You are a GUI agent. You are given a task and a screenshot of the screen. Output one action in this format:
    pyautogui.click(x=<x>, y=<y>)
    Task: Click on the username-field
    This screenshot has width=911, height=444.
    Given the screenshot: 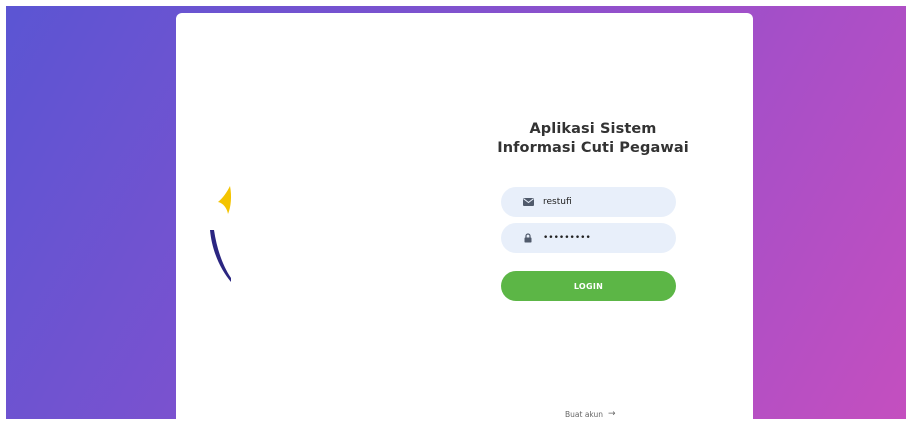 What is the action you would take?
    pyautogui.click(x=588, y=202)
    